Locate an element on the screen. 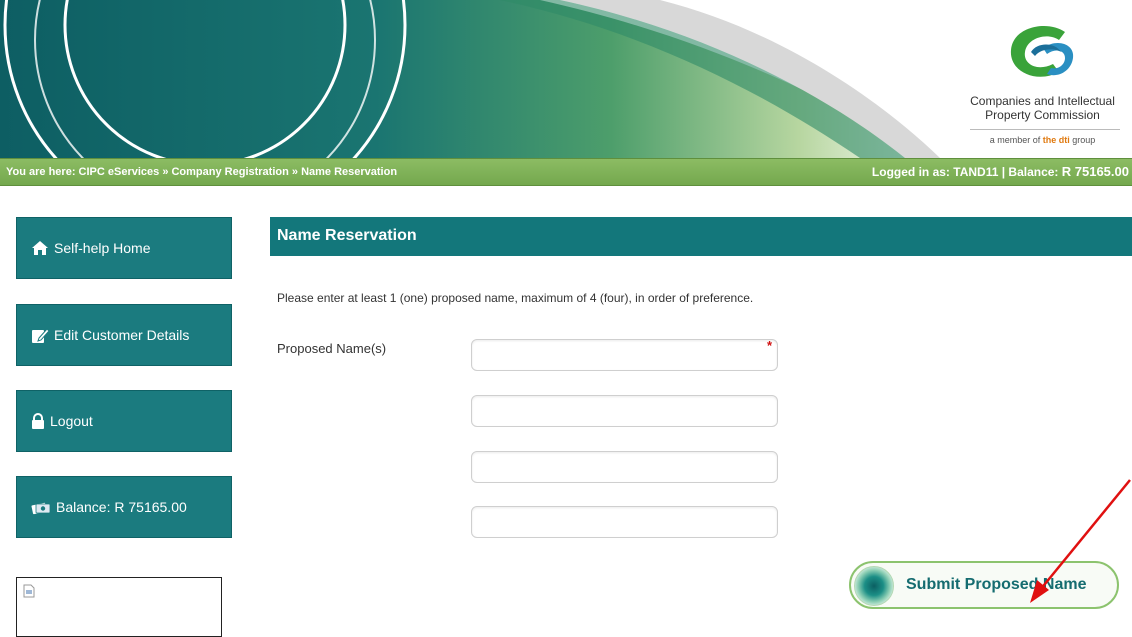 The width and height of the screenshot is (1132, 637). login-user: Logged in as: TAND11 | Balance: is located at coordinates (966, 172).